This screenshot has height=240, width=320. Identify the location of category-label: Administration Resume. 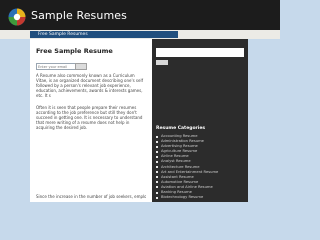
(182, 141).